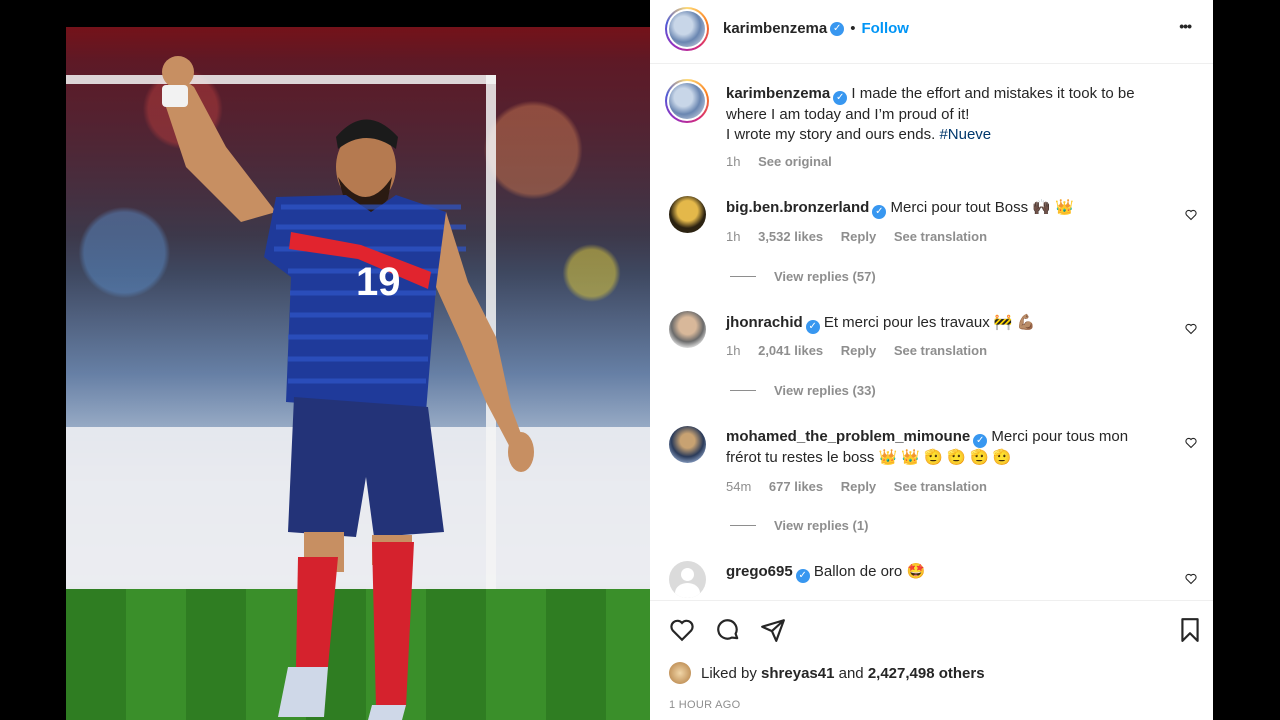 This screenshot has height=720, width=1280. I want to click on view-replies-button: View replies (57), so click(803, 276).